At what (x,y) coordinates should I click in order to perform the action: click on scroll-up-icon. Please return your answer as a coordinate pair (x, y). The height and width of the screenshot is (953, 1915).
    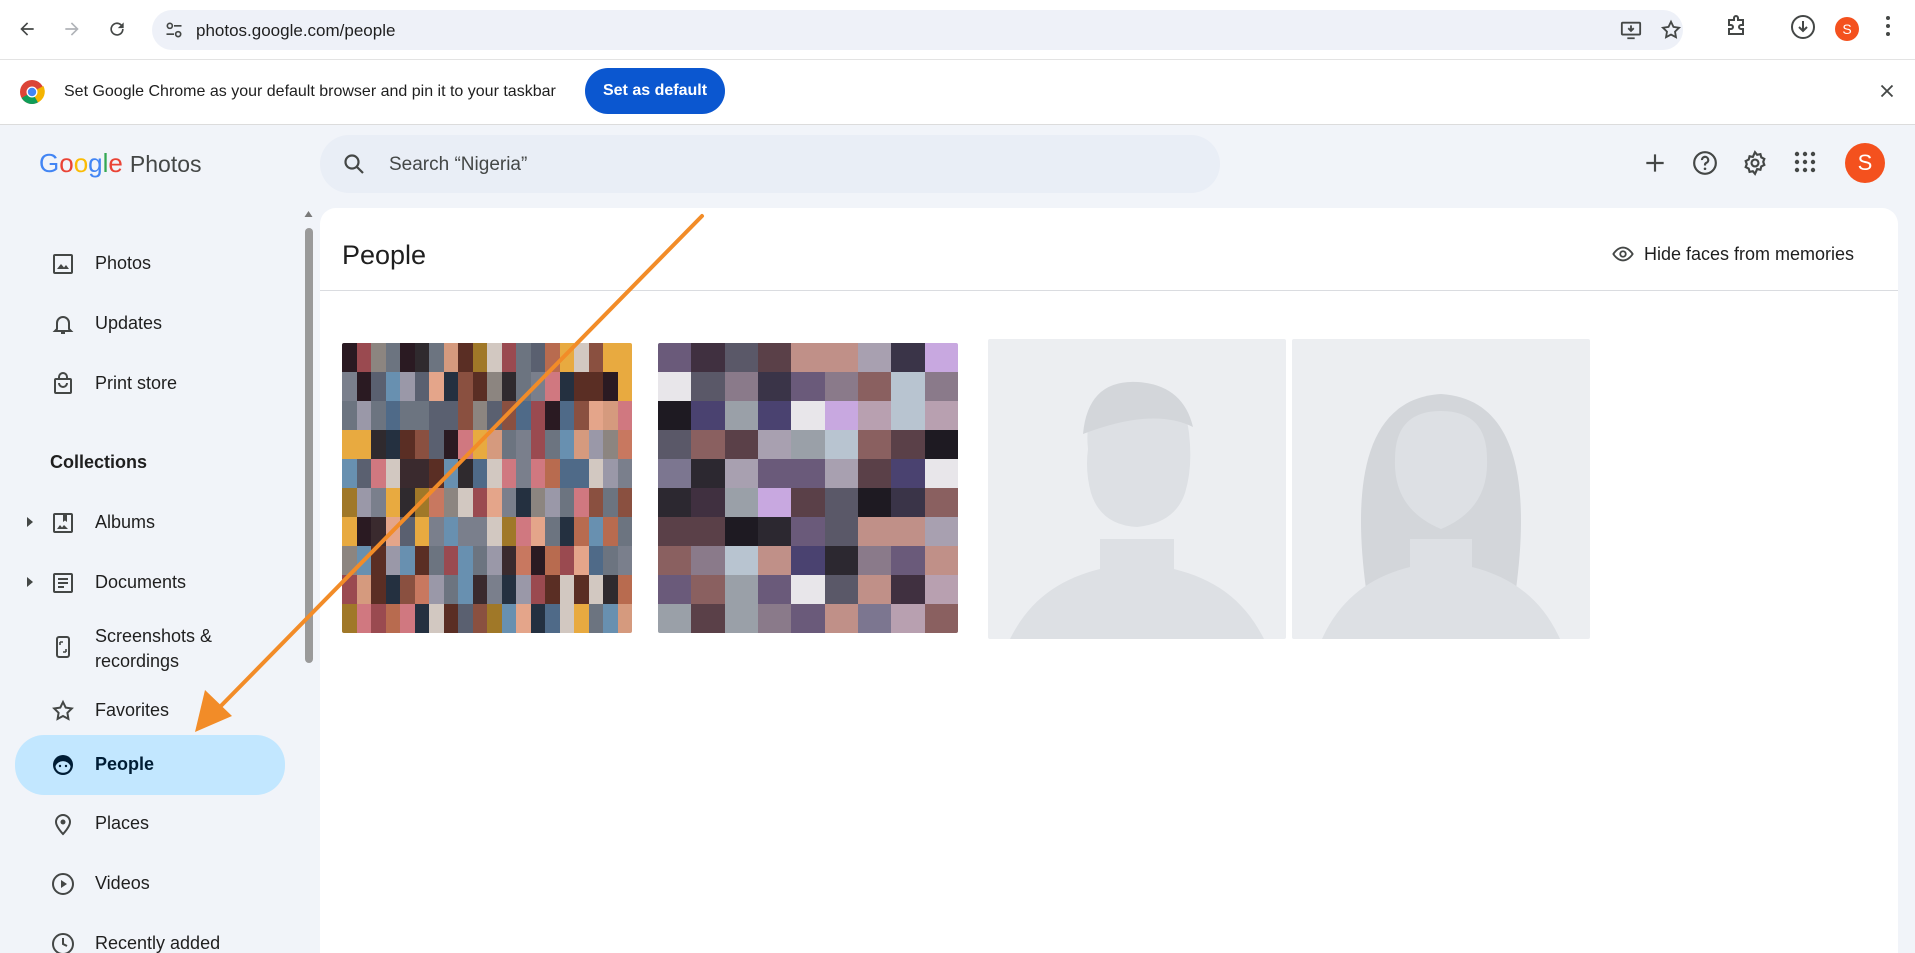
    Looking at the image, I should click on (308, 214).